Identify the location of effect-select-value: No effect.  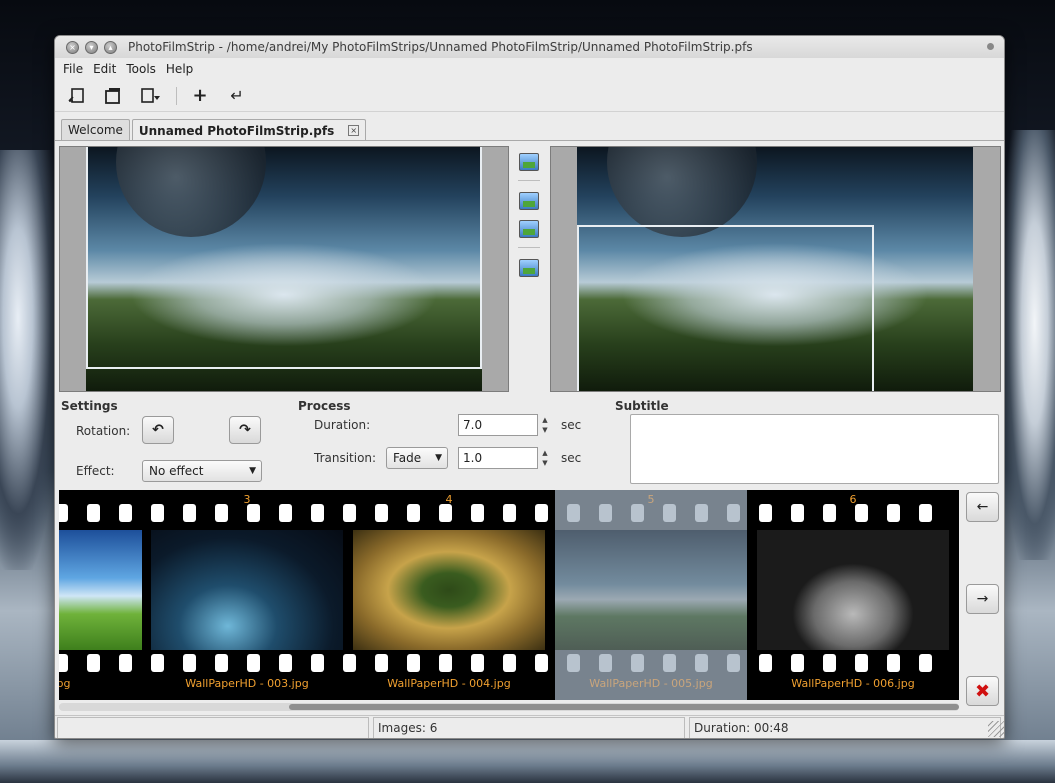
(176, 471).